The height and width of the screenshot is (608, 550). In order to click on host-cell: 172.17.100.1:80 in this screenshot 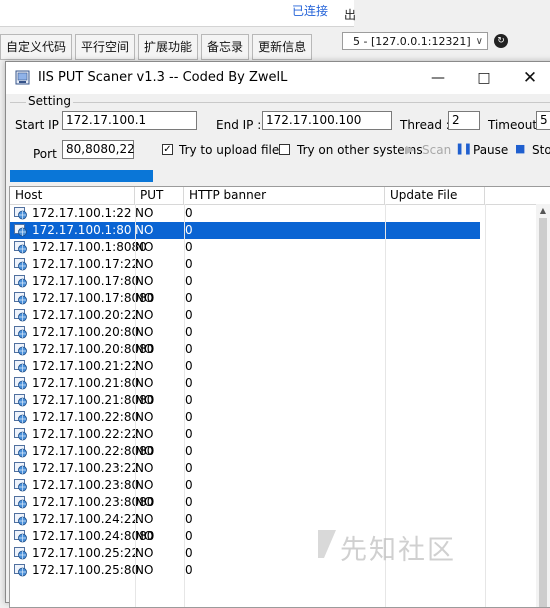, I will do `click(82, 230)`.